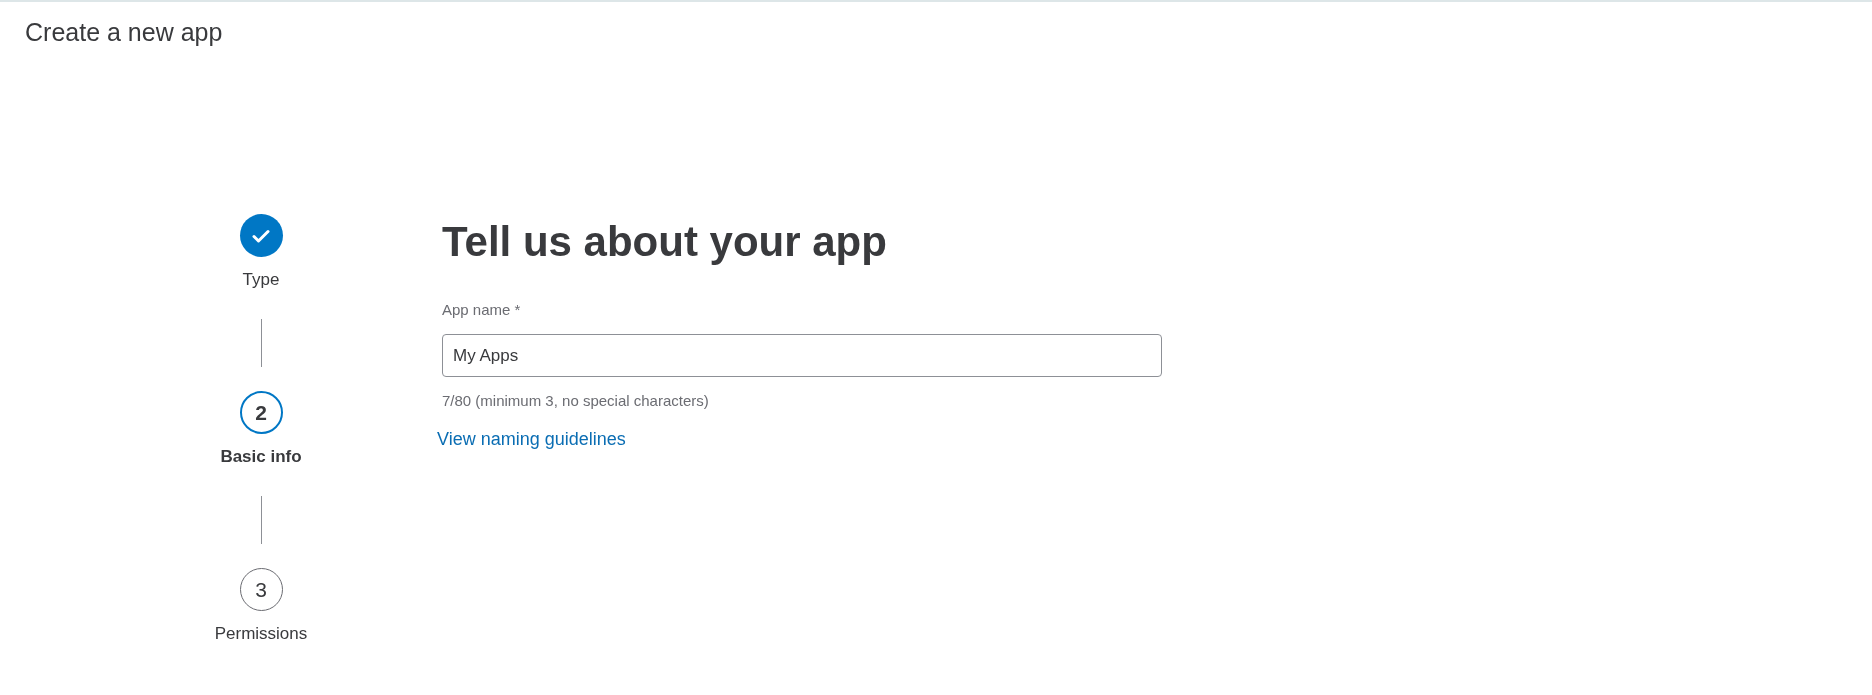  What do you see at coordinates (575, 401) in the screenshot?
I see `helper-text: 7/80 (minimum 3, no special characters)` at bounding box center [575, 401].